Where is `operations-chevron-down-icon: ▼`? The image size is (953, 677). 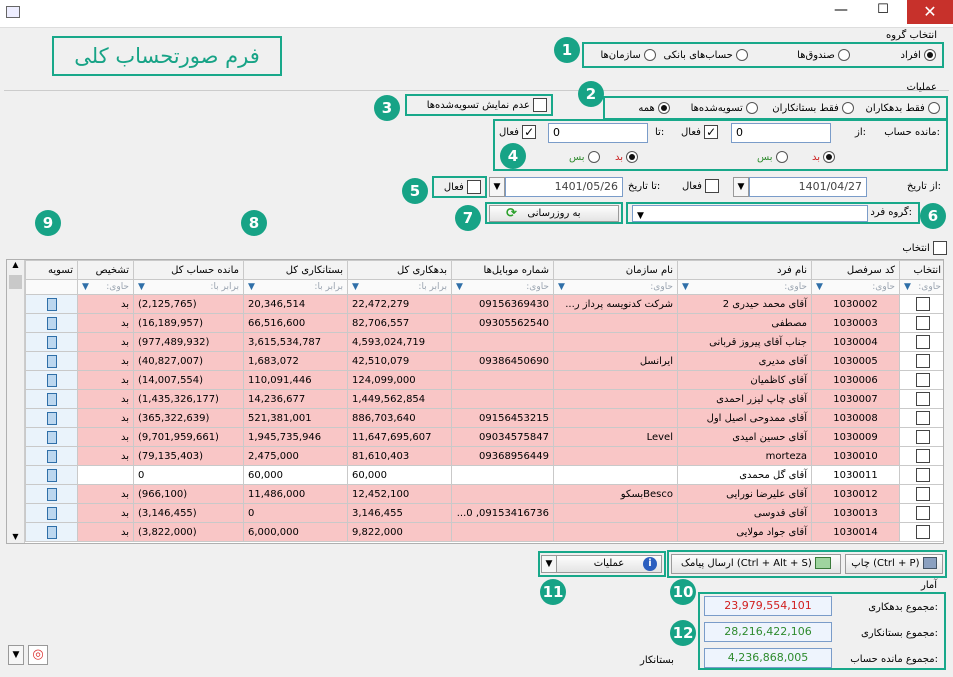
operations-chevron-down-icon: ▼ is located at coordinates (549, 564).